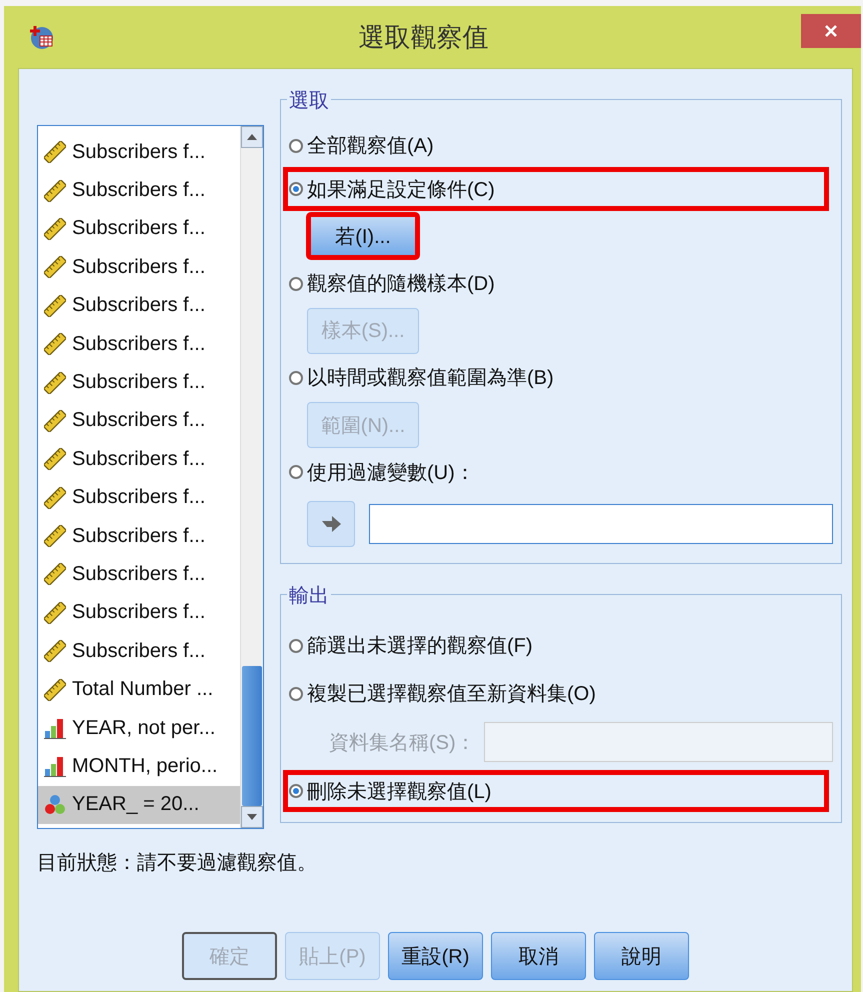 The height and width of the screenshot is (992, 863). What do you see at coordinates (370, 146) in the screenshot?
I see `radio-option: 全部觀察值(A)` at bounding box center [370, 146].